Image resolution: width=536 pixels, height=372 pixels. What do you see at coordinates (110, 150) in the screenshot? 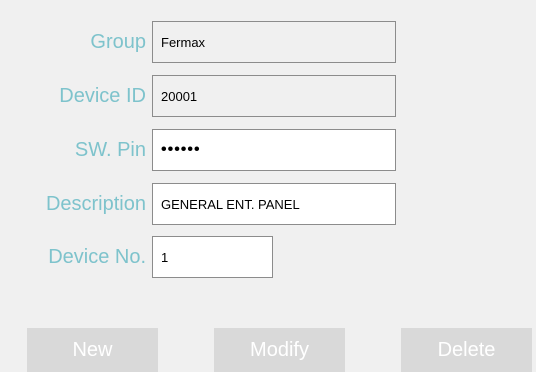
I see `sw-pin-label: SW. Pin` at bounding box center [110, 150].